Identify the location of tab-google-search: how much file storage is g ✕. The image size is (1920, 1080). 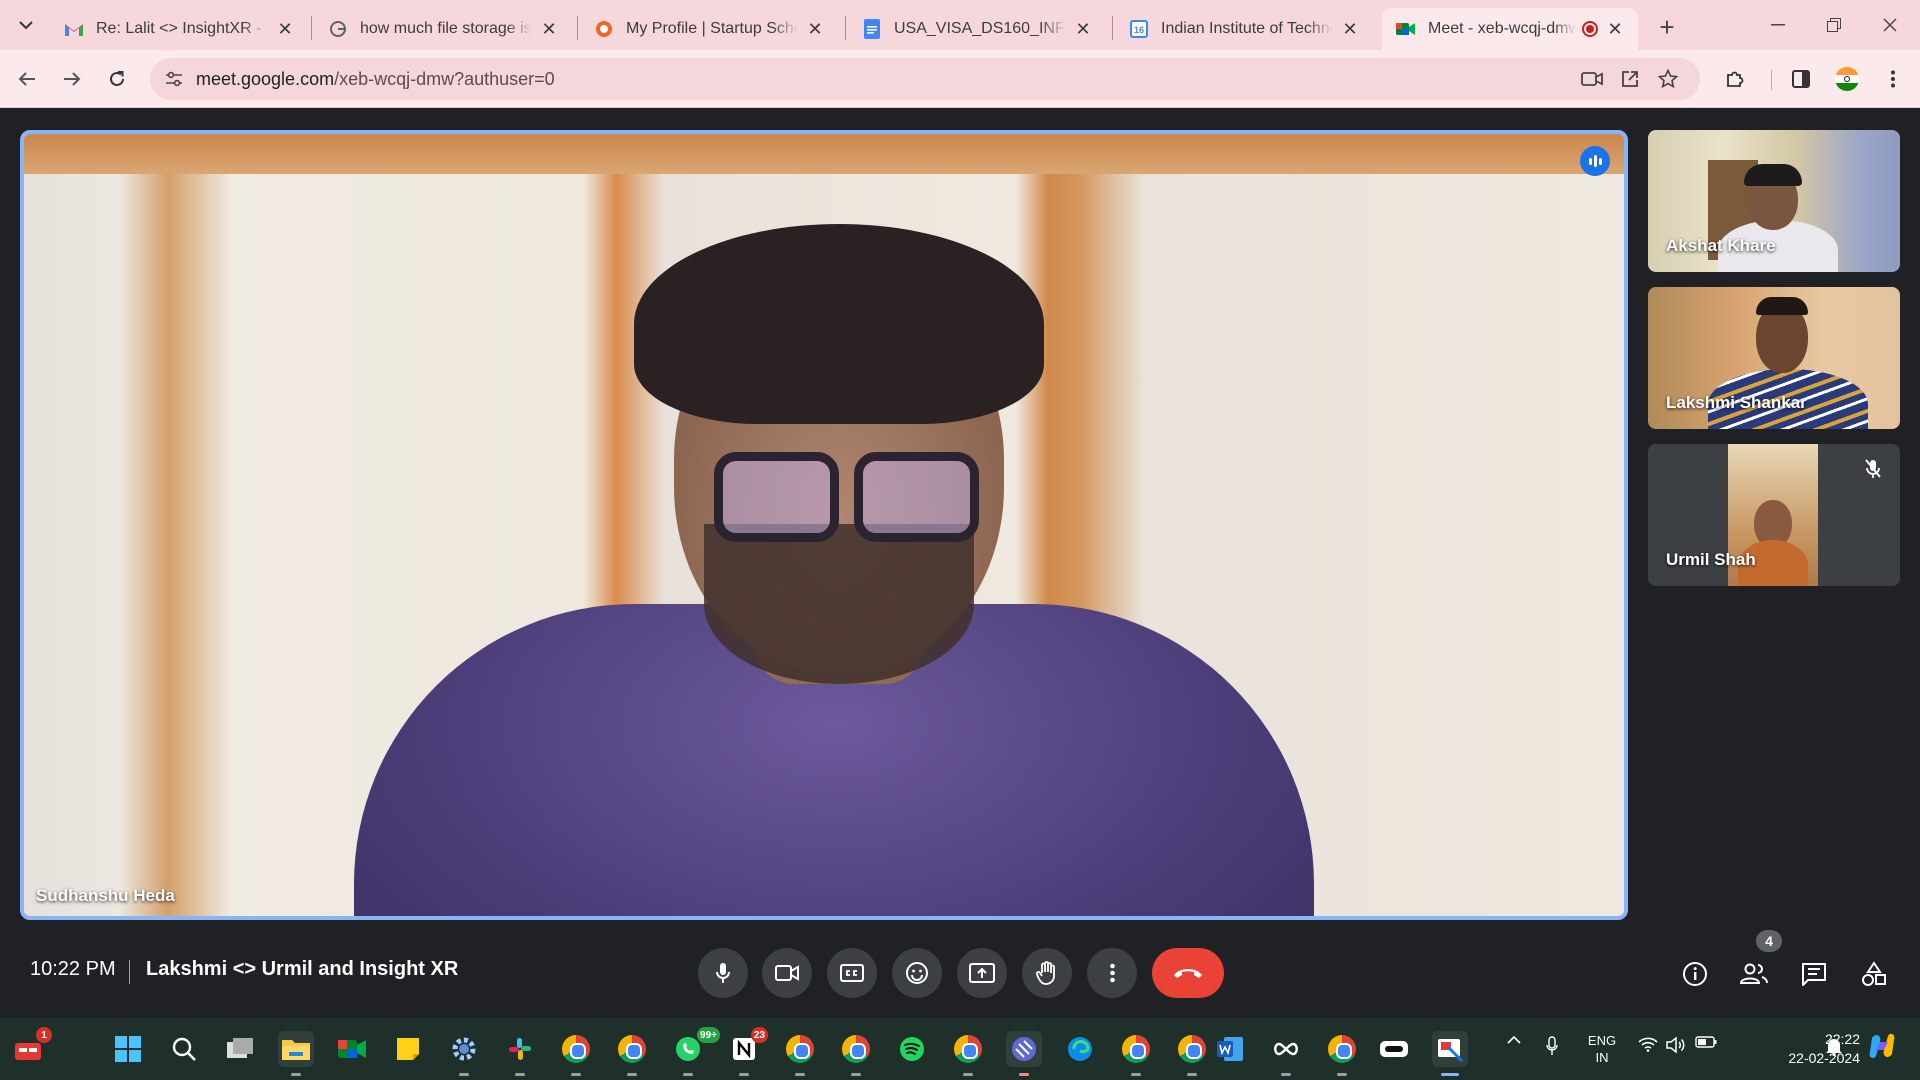
(443, 29).